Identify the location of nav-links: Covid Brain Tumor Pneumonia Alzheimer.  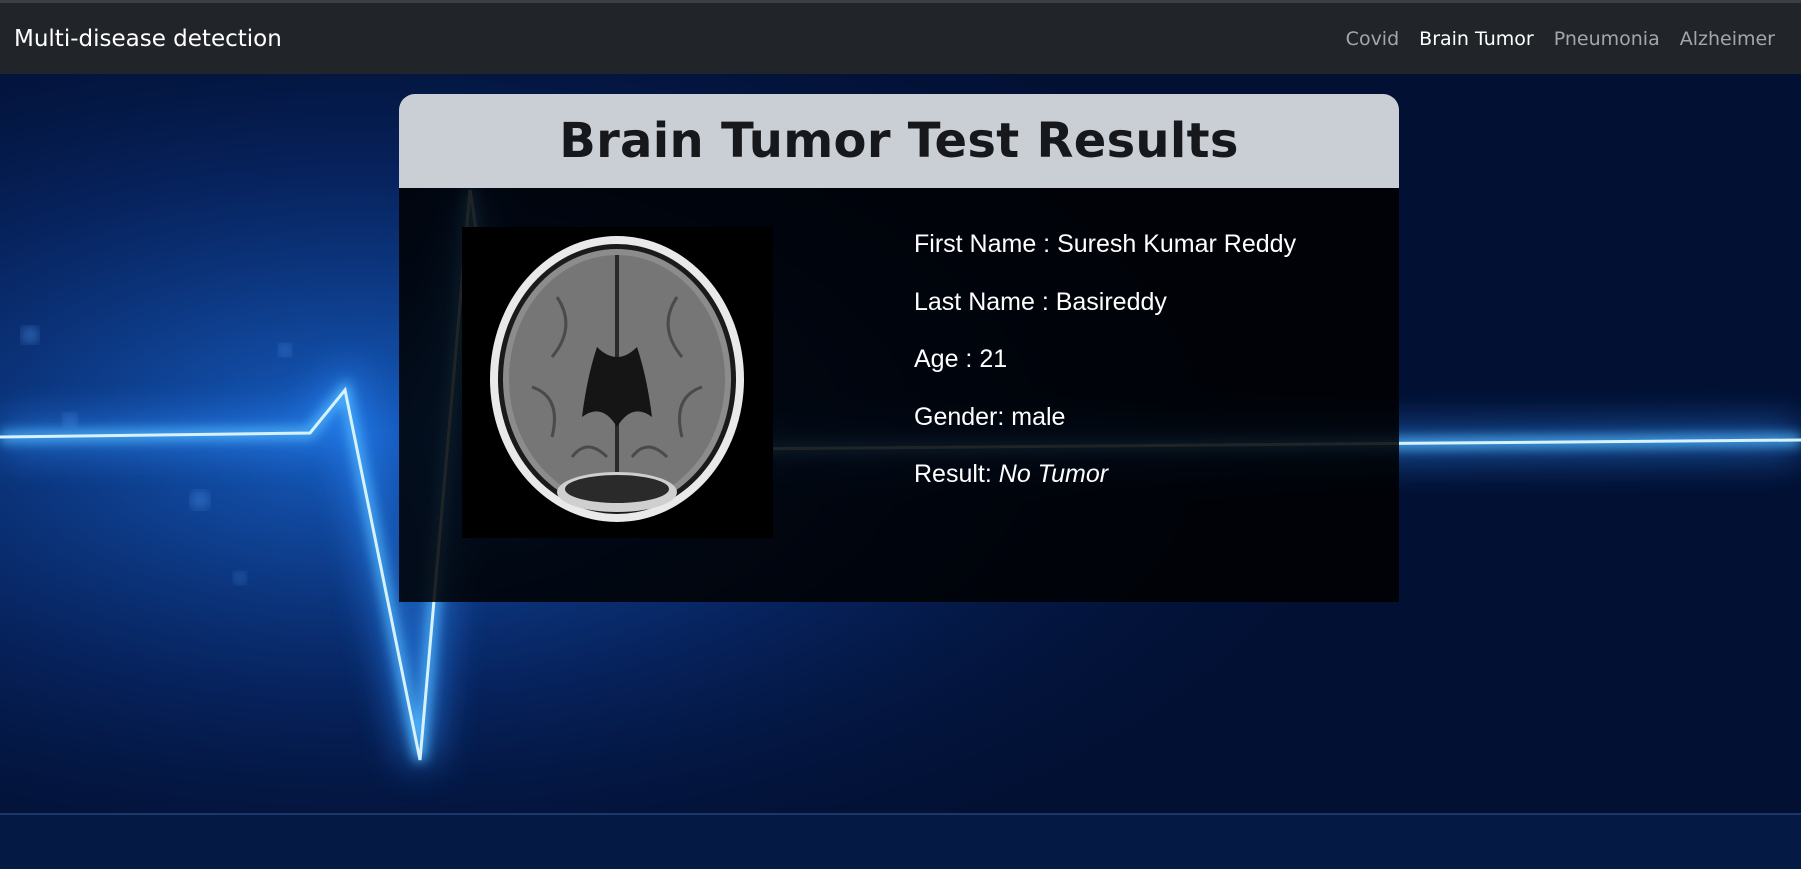
(1560, 39).